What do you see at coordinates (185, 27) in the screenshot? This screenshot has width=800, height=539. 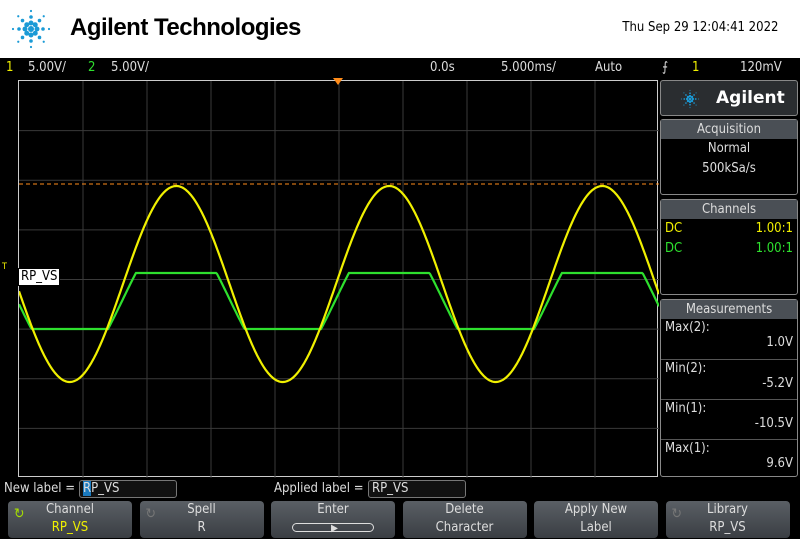 I see `brand-name: Agilent Technologies` at bounding box center [185, 27].